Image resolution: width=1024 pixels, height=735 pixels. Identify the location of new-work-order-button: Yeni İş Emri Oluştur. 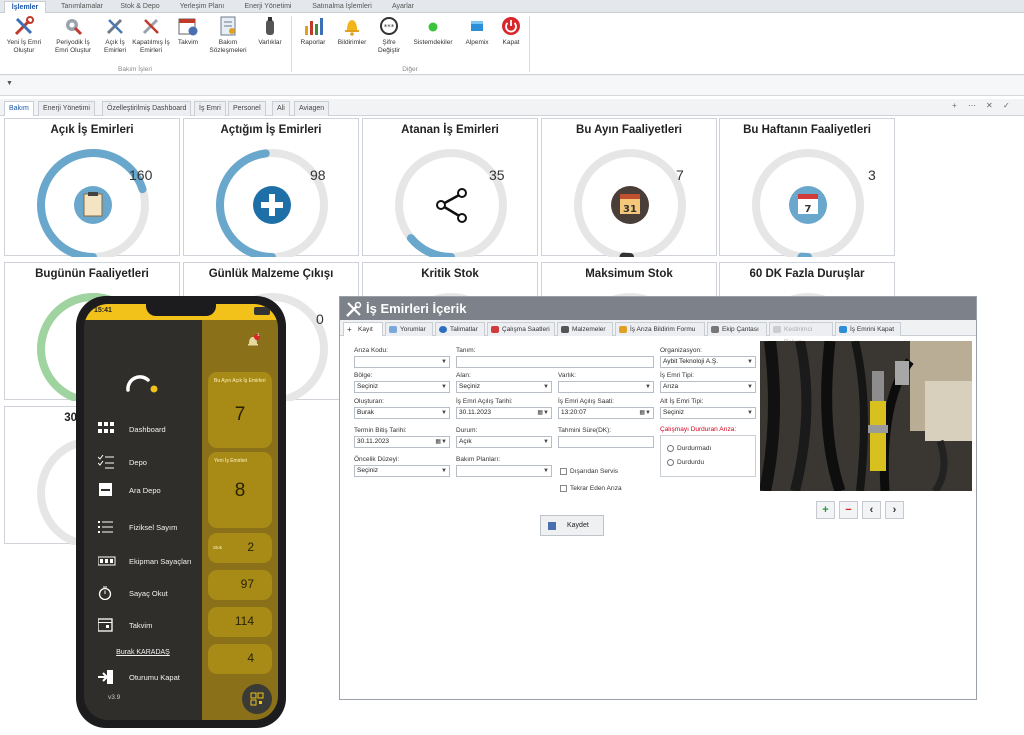
(24, 34).